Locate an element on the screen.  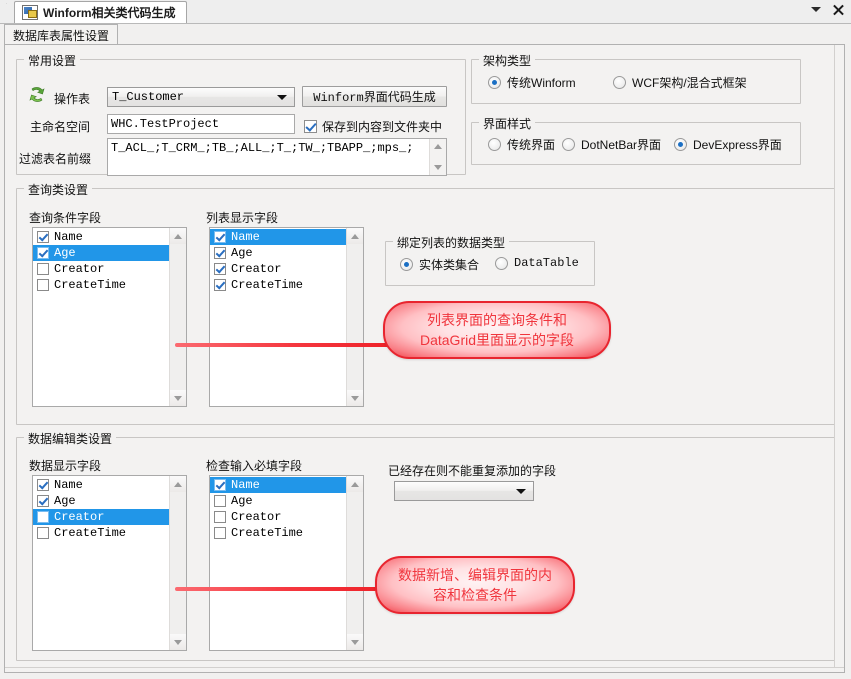
main-namespace-input: WHC.TestProject is located at coordinates (201, 124).